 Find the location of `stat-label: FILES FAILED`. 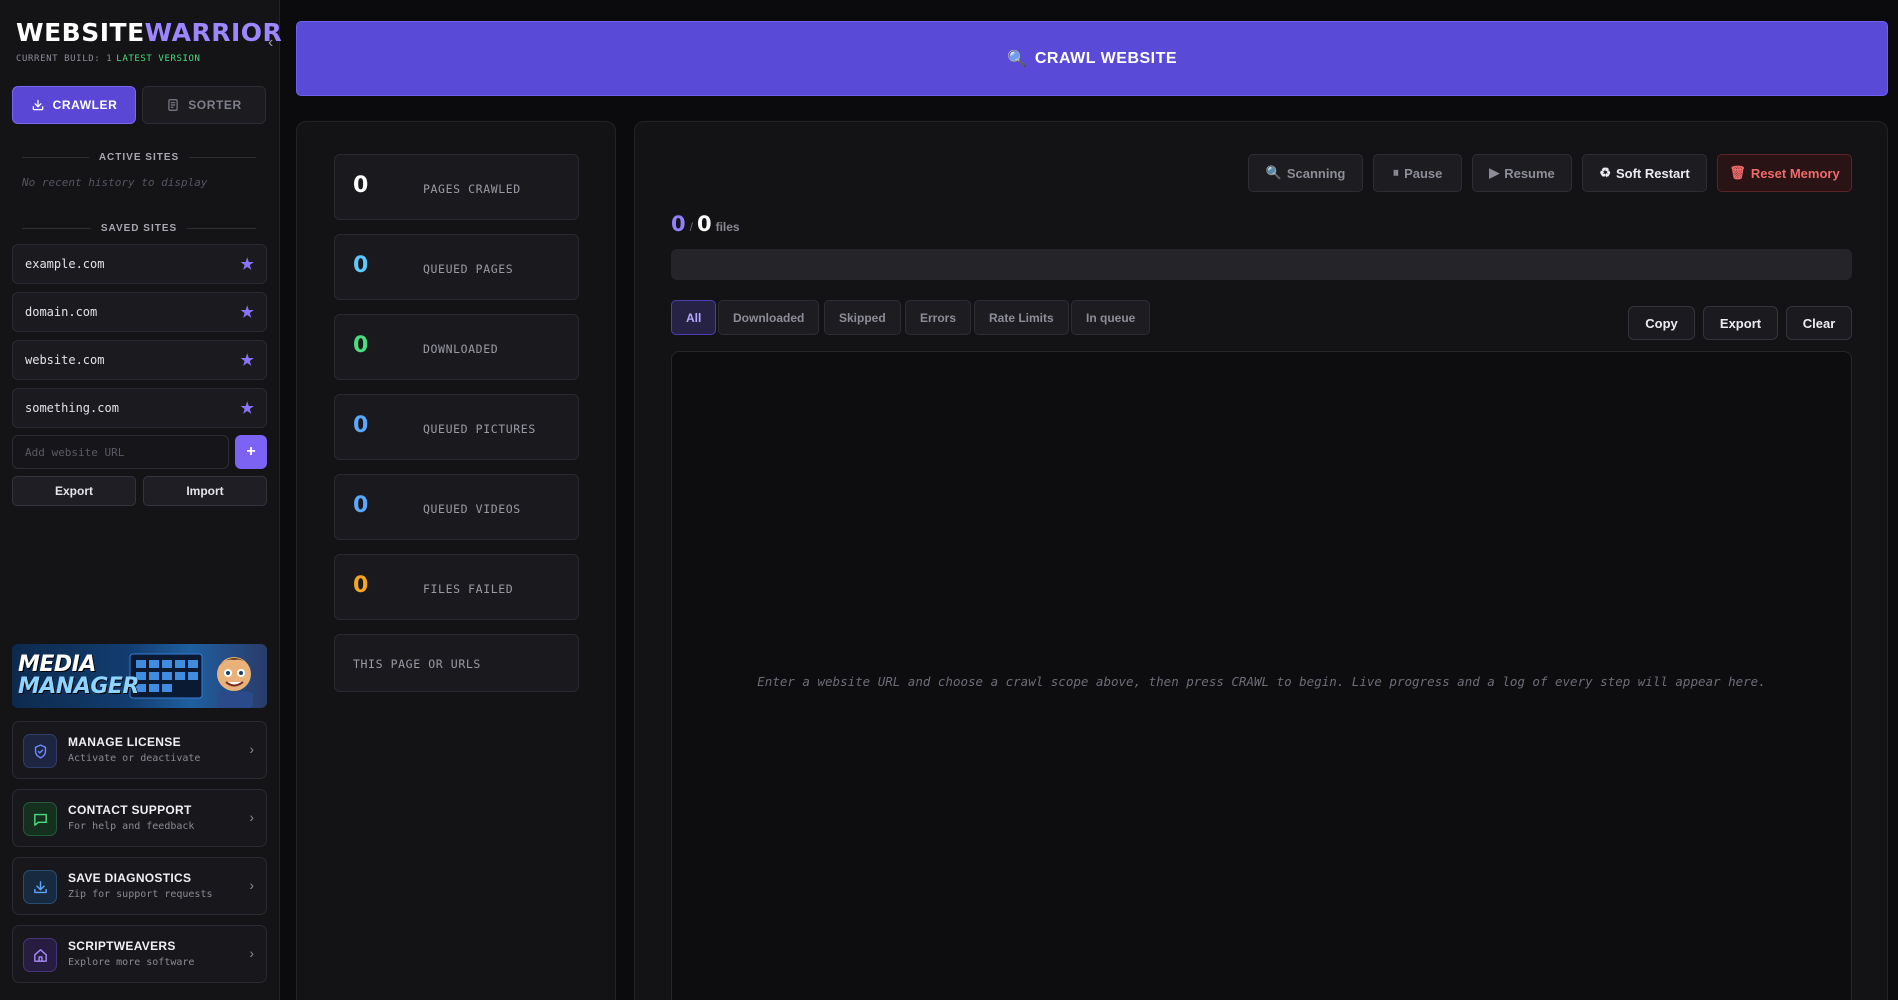

stat-label: FILES FAILED is located at coordinates (468, 589).